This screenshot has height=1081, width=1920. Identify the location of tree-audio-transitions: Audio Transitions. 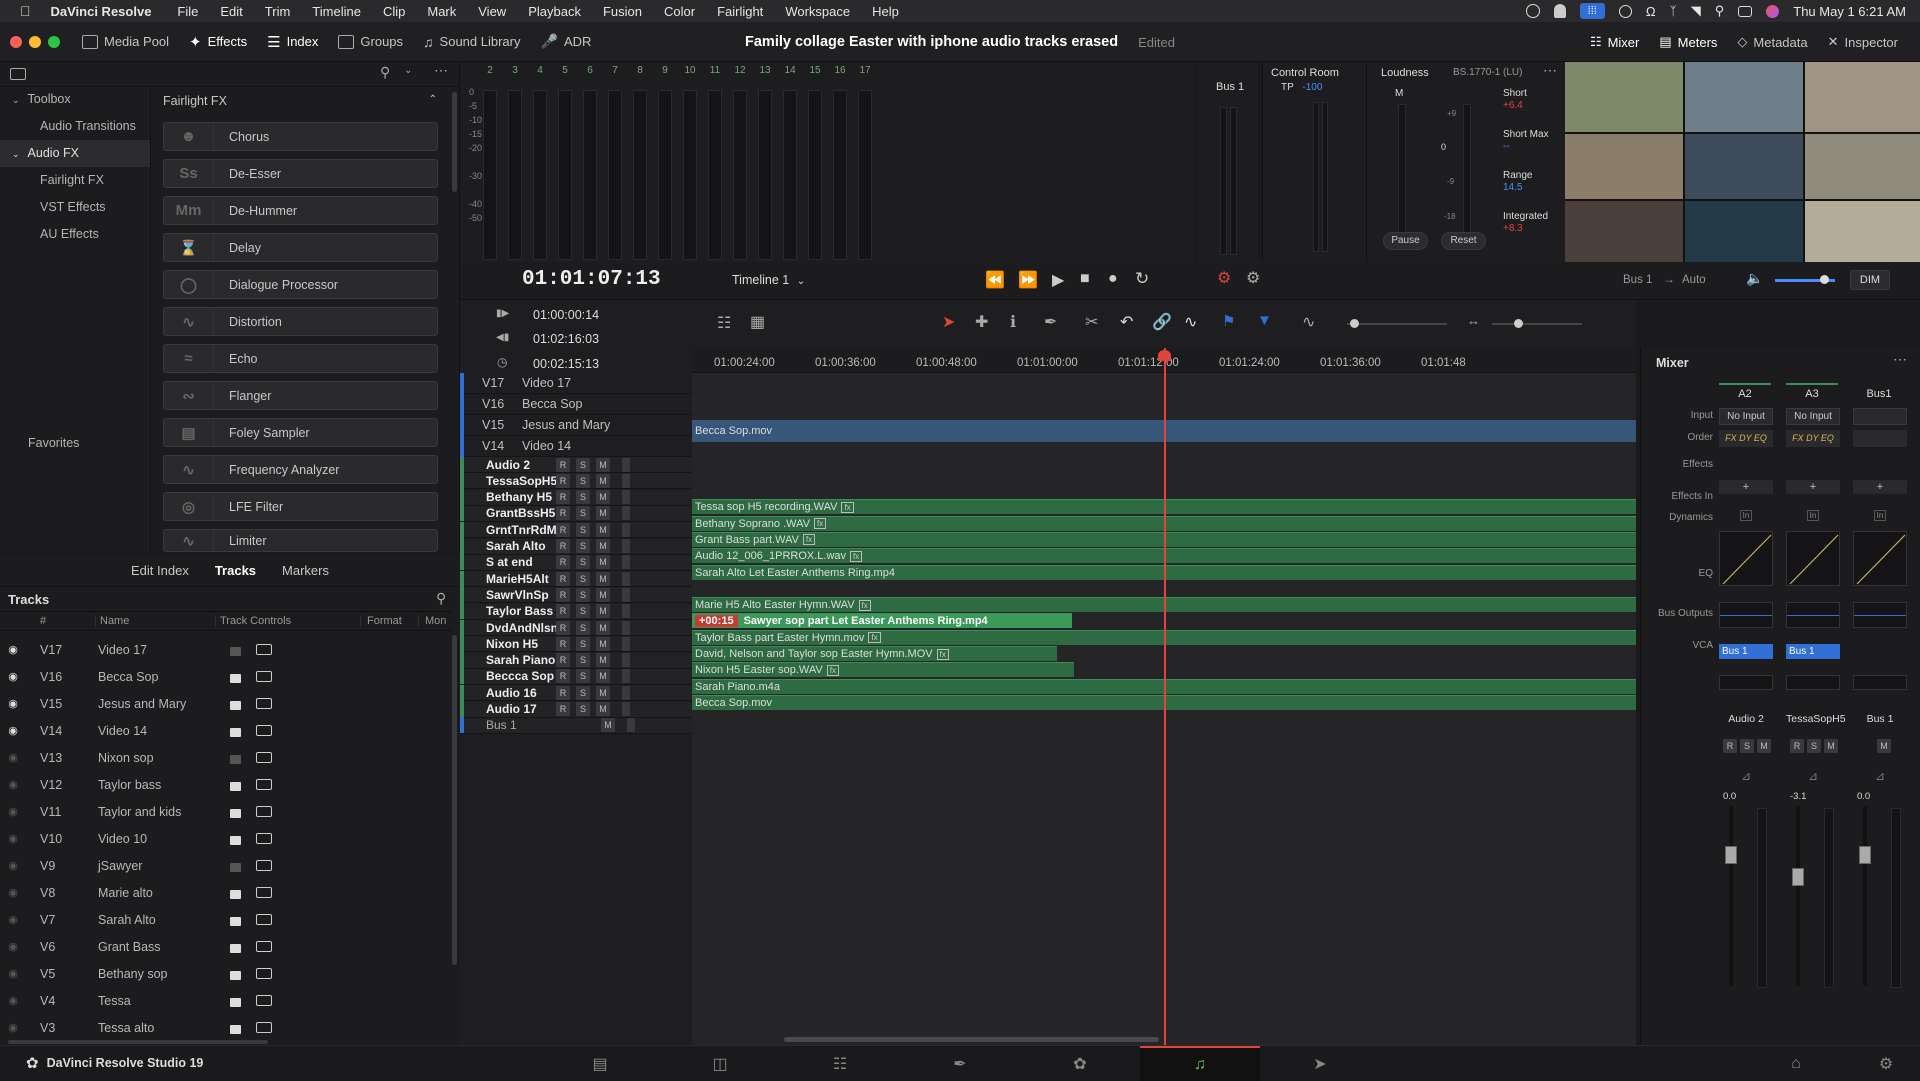
(75, 126).